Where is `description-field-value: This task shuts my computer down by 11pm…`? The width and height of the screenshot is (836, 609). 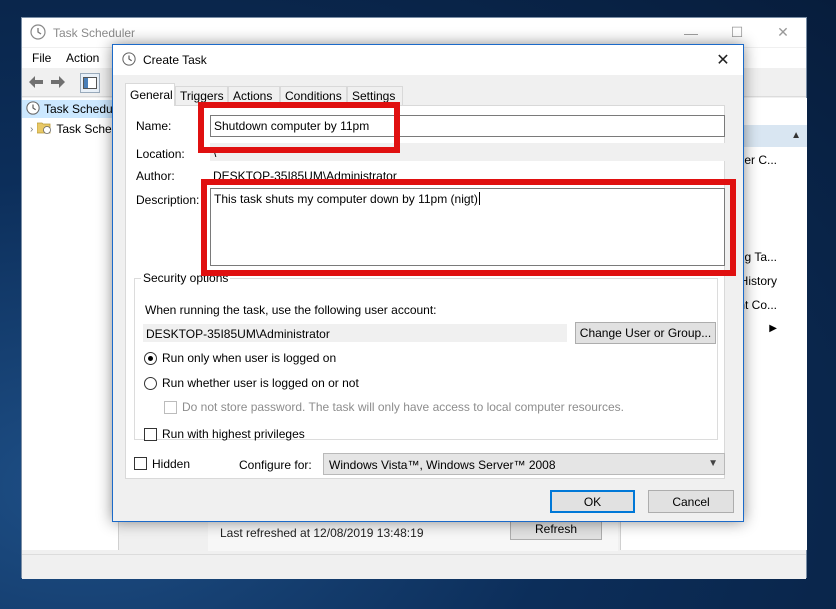 description-field-value: This task shuts my computer down by 11pm… is located at coordinates (346, 199).